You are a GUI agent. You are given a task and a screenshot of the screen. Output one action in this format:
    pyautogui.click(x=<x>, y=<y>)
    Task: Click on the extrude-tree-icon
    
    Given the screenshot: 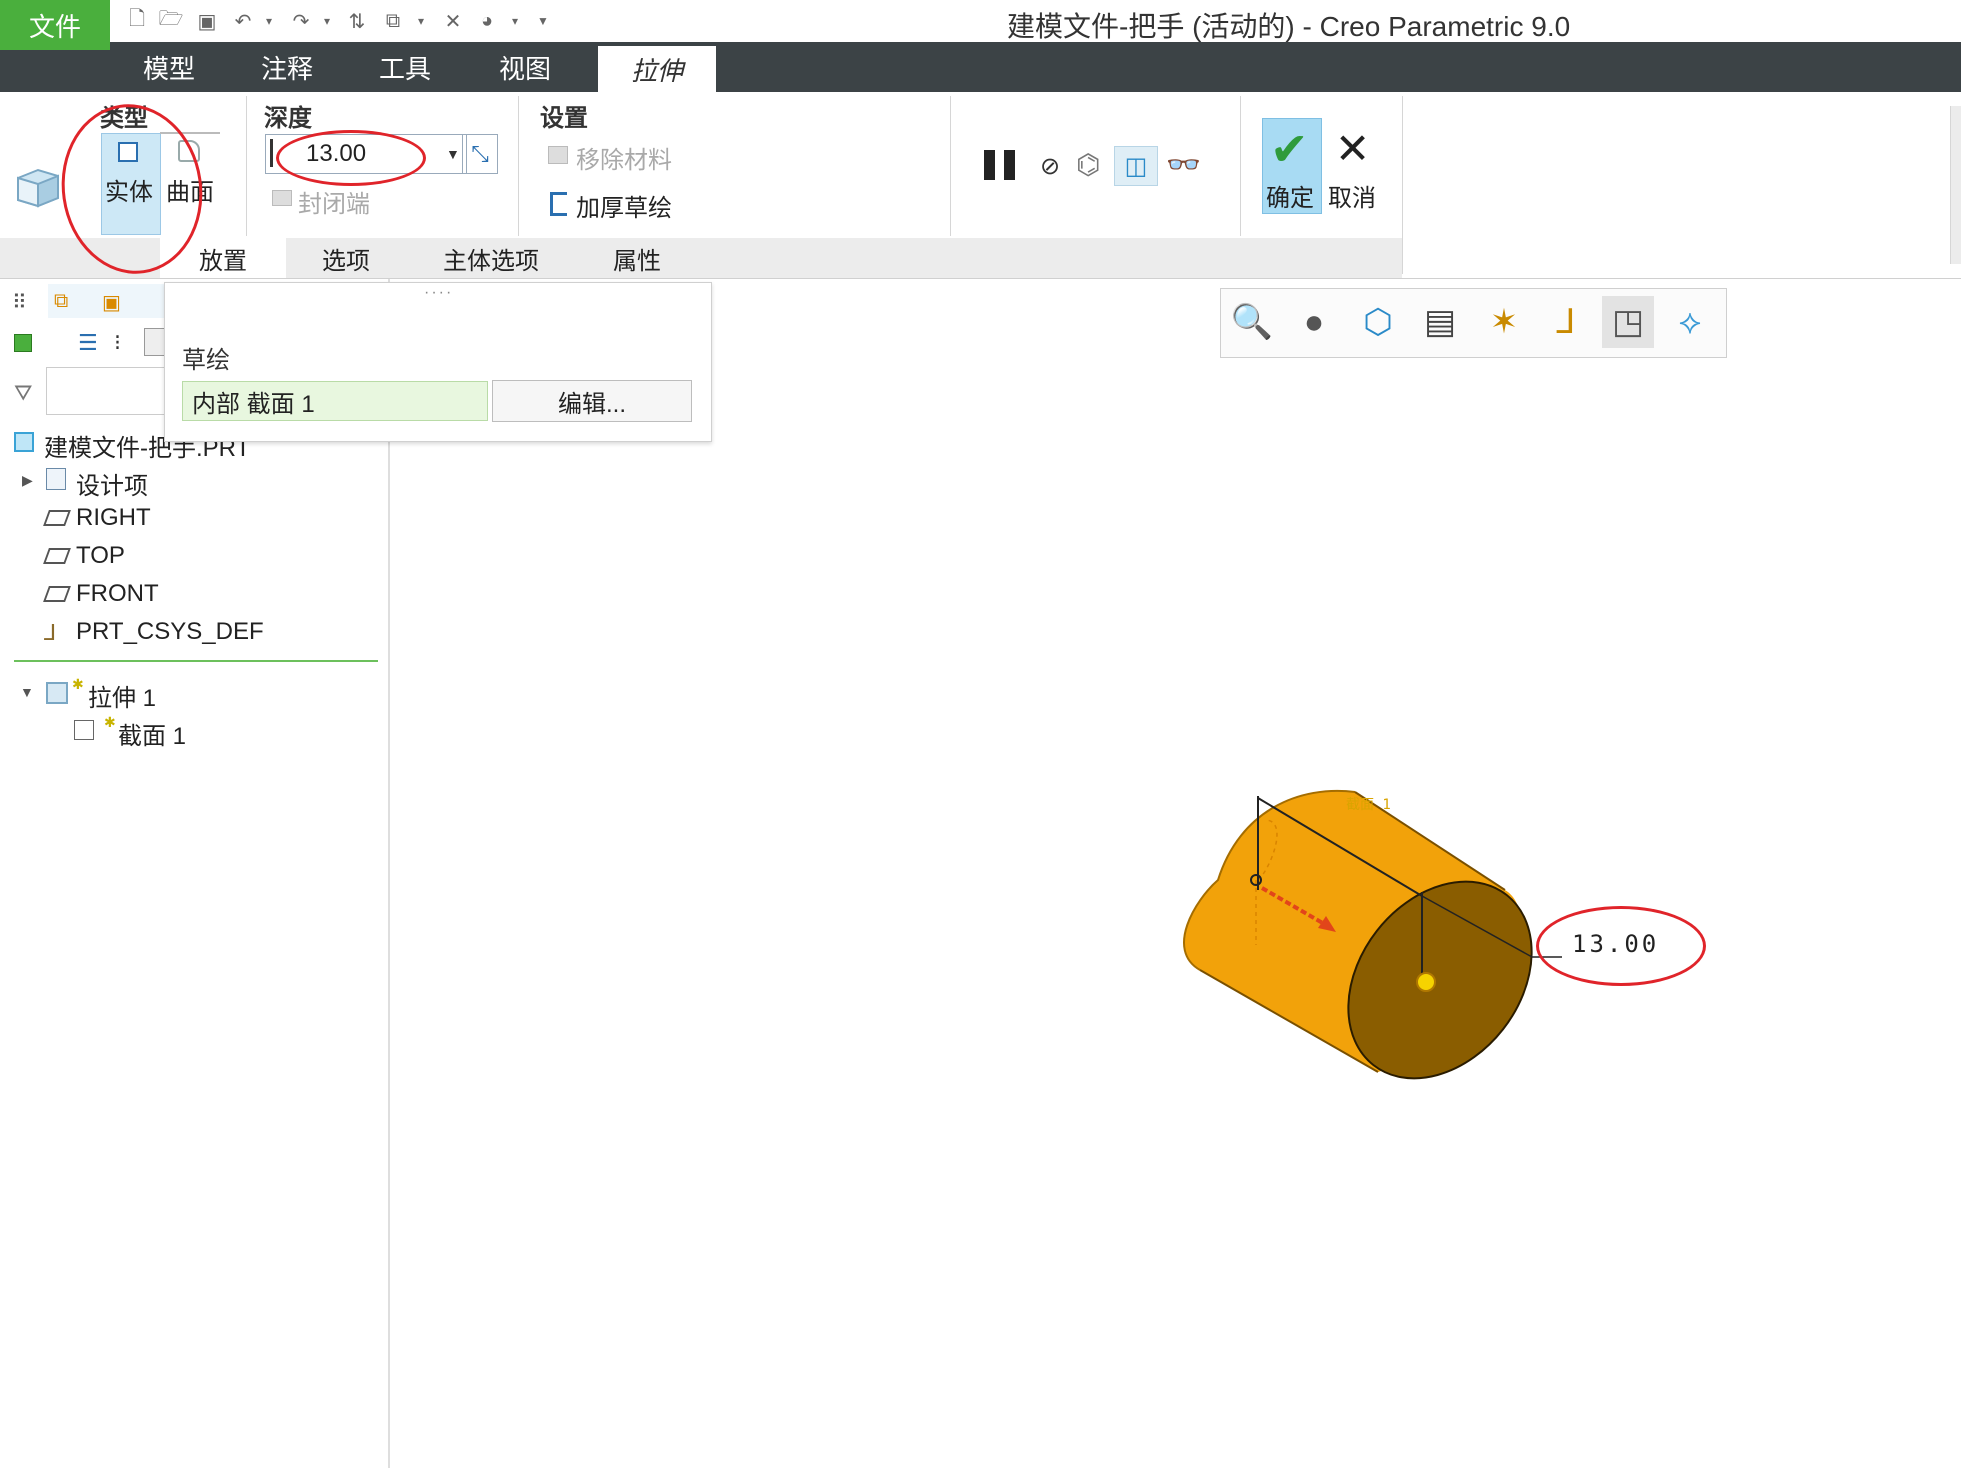 What is the action you would take?
    pyautogui.click(x=57, y=693)
    